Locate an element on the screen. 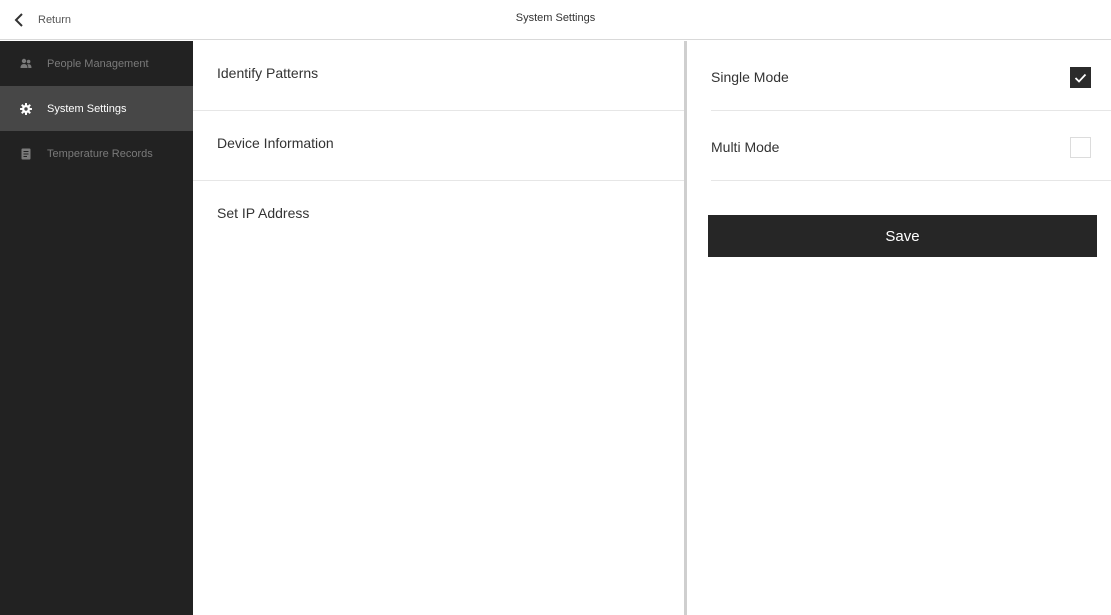  option-label: Single Mode is located at coordinates (750, 77).